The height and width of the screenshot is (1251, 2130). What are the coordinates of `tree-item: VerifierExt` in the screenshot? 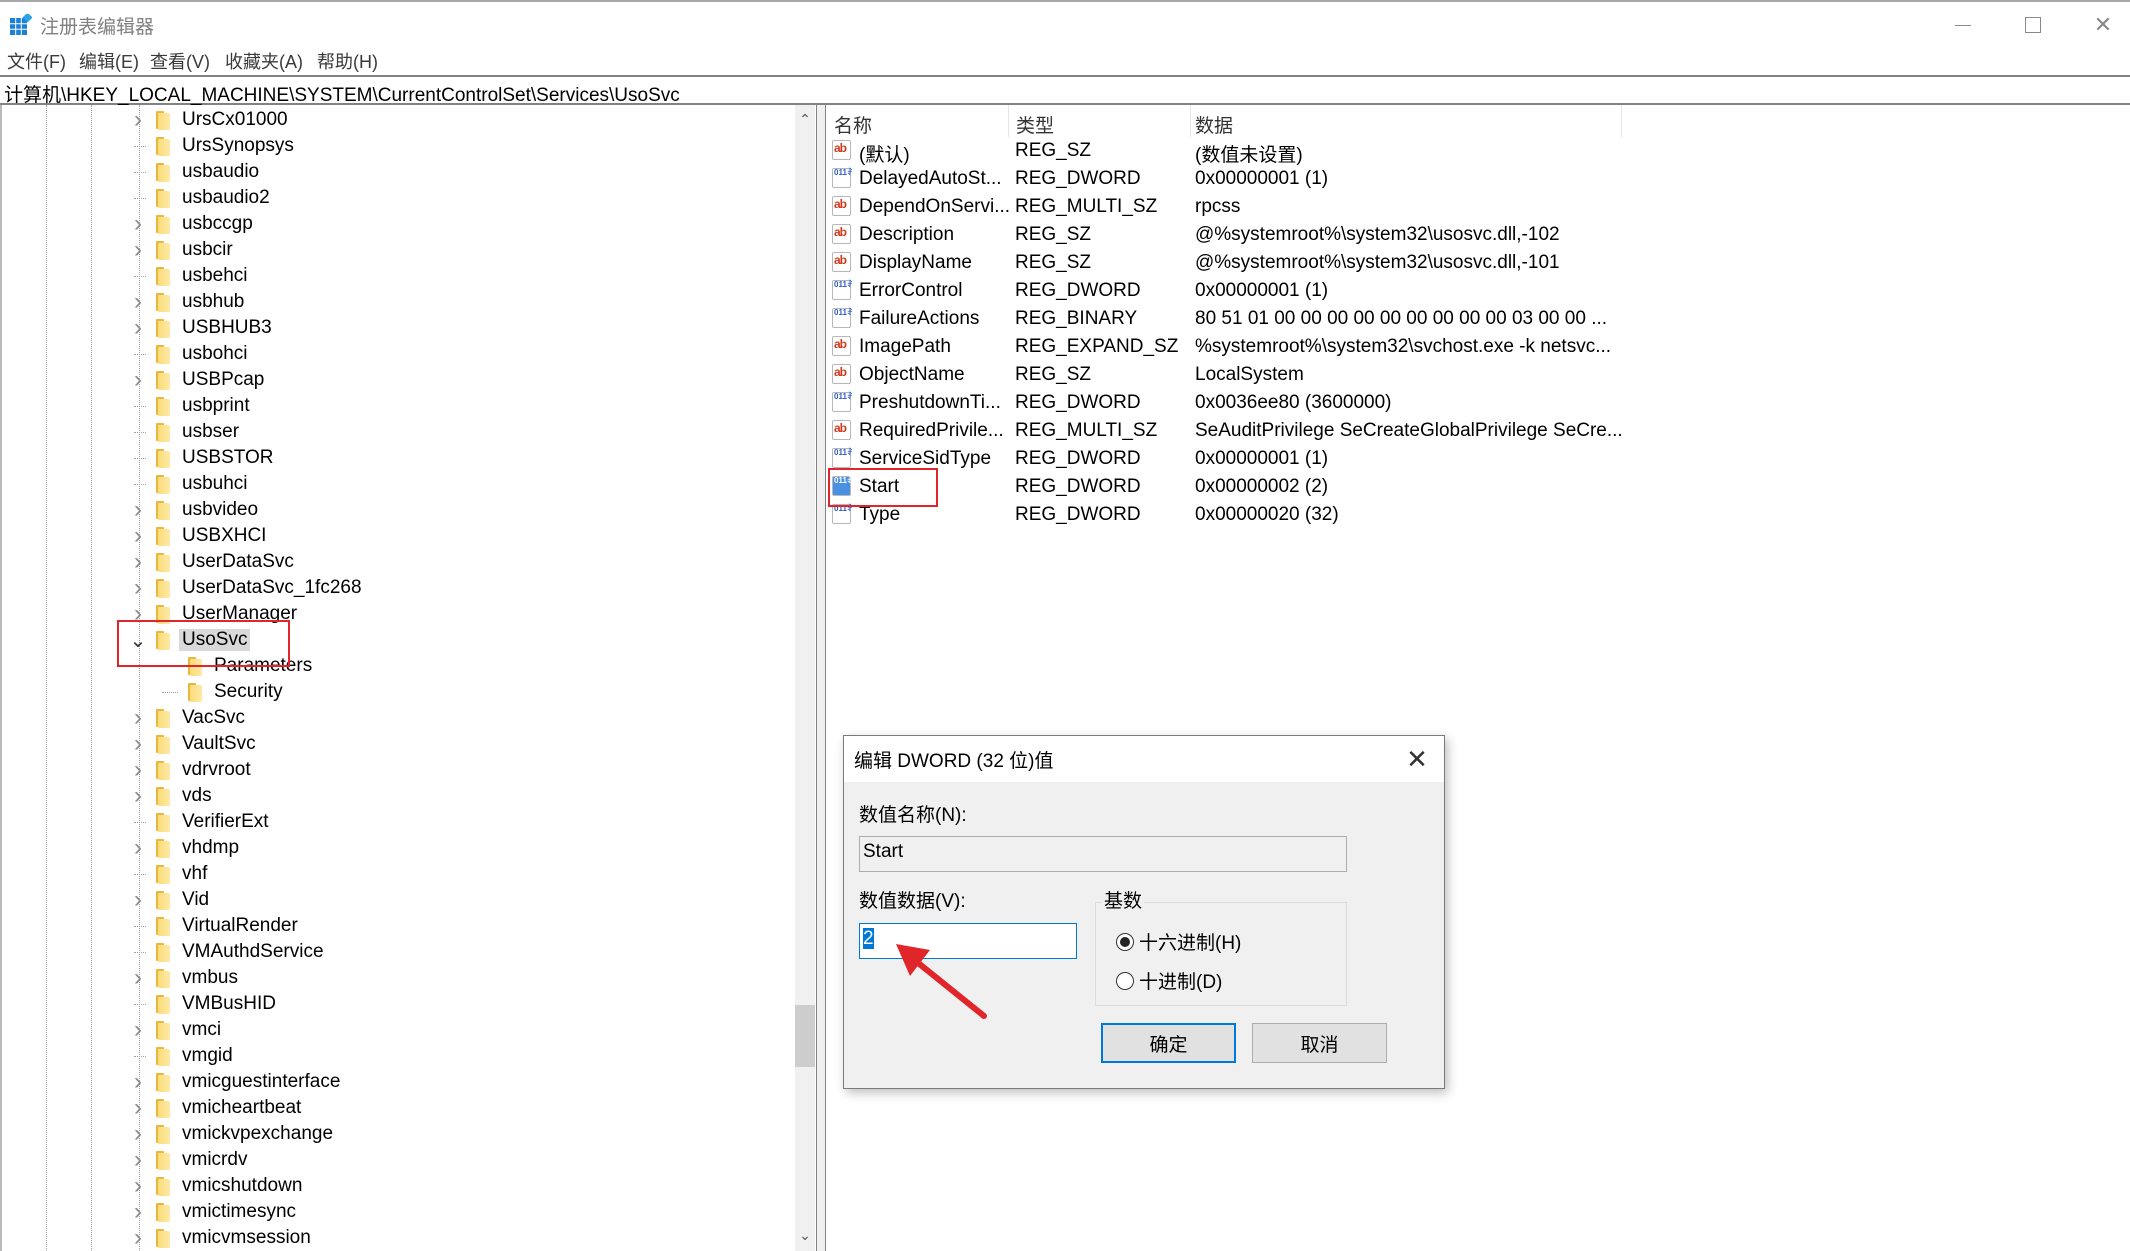 It's located at (199, 822).